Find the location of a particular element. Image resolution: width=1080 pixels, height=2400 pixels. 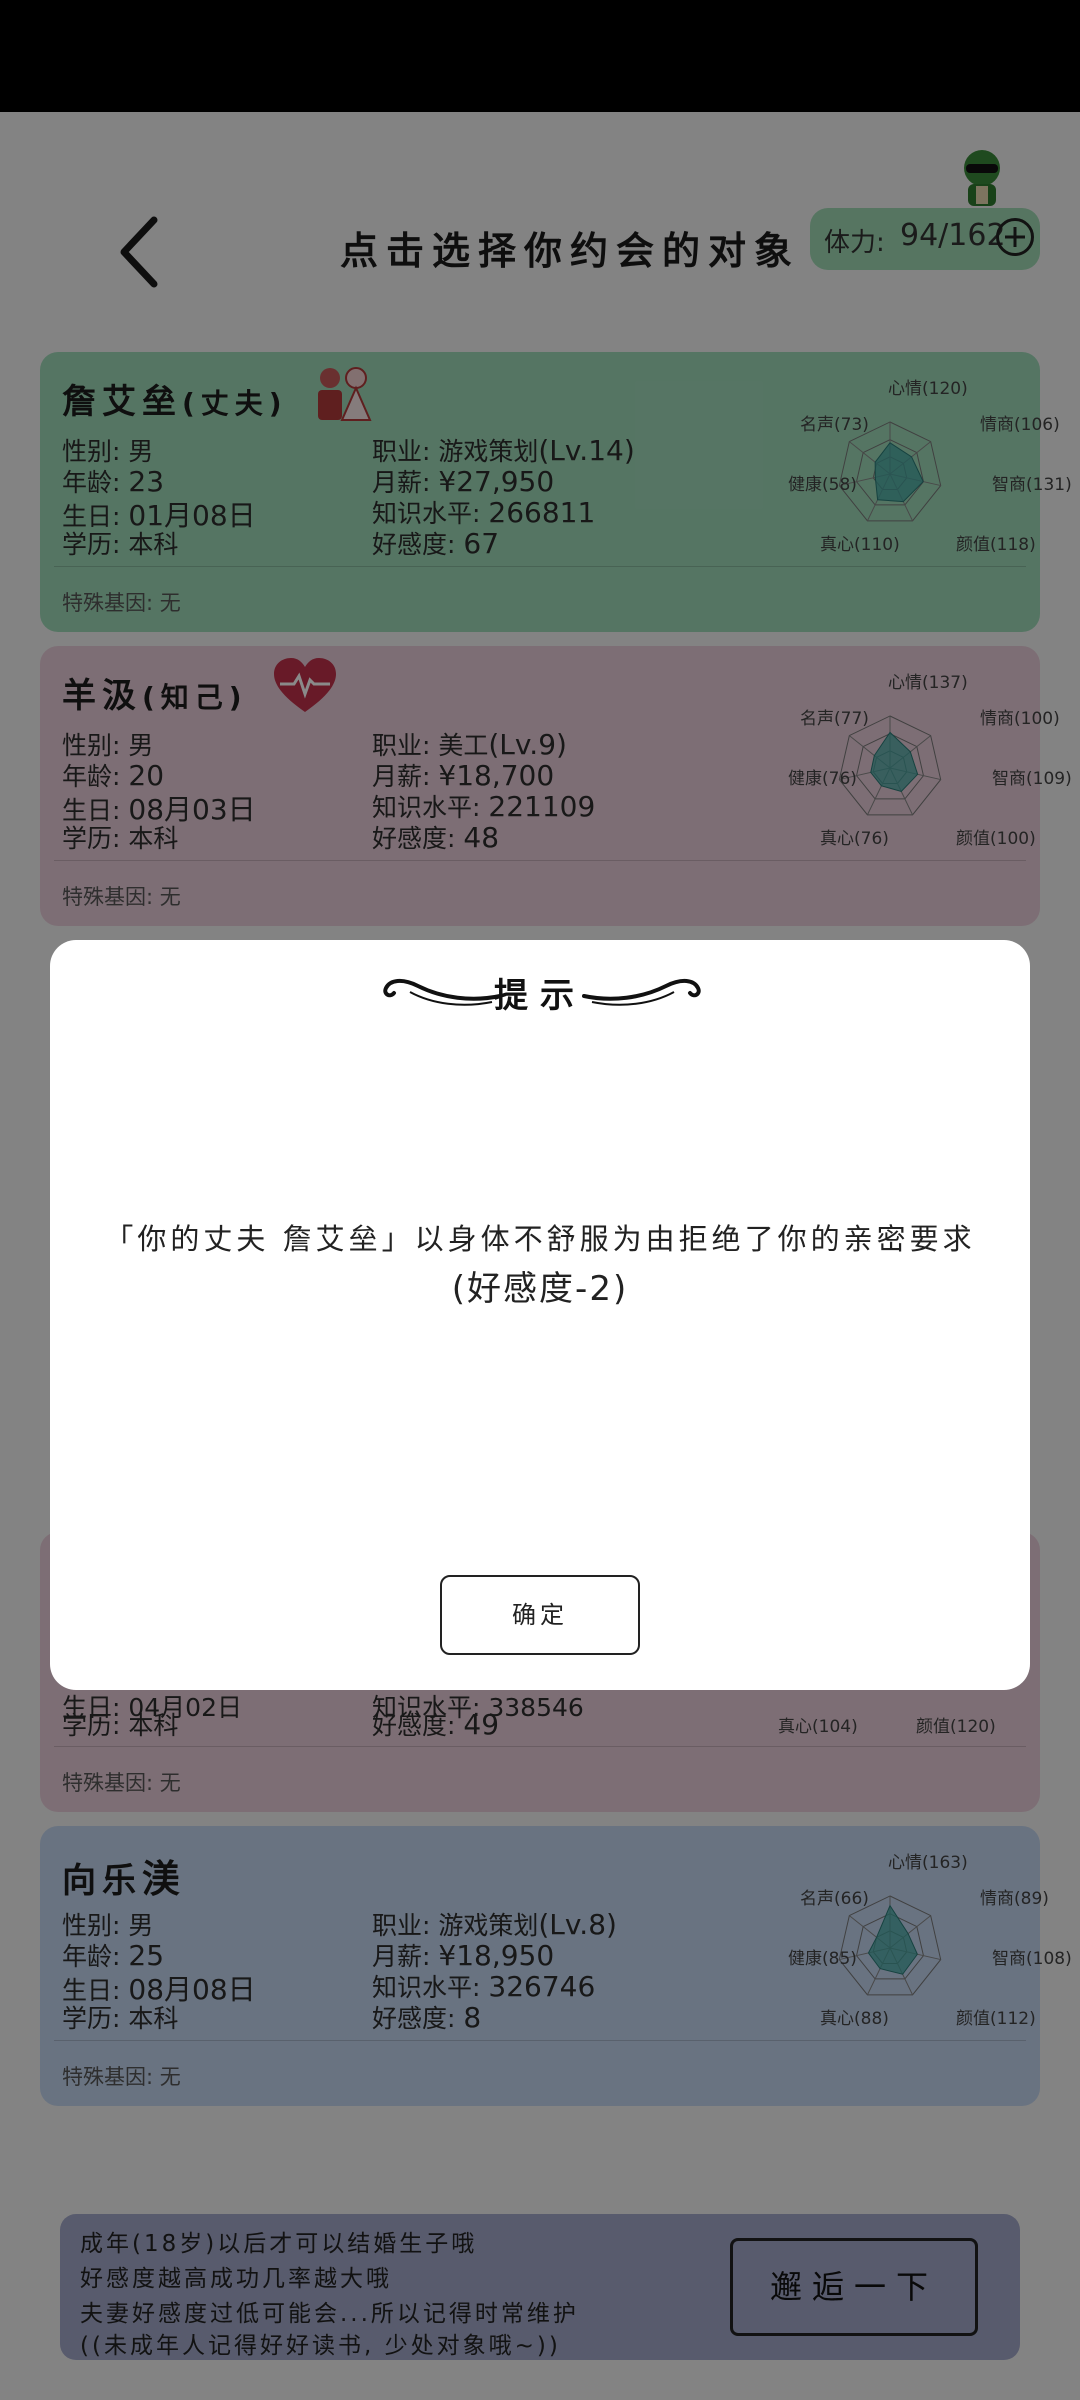

dialog-title: 提示 is located at coordinates (540, 996).